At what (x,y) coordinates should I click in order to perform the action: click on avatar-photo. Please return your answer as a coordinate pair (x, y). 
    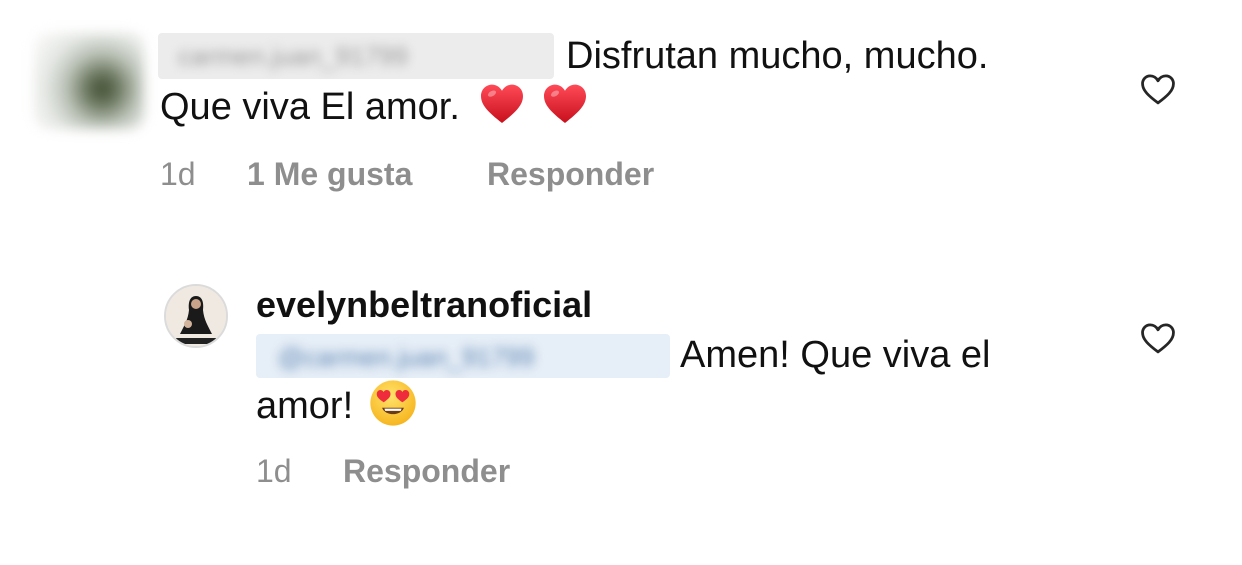
    Looking at the image, I should click on (196, 316).